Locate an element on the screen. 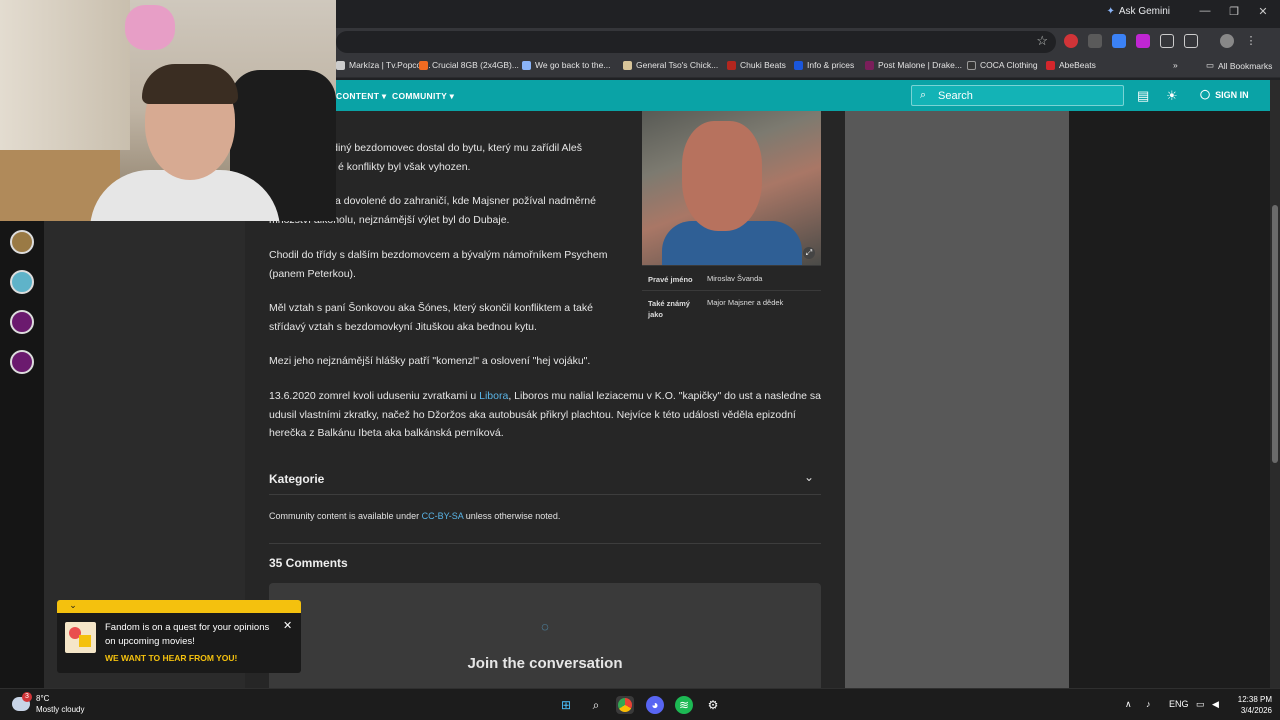  nav-content-menu: CONTENT ▾ is located at coordinates (361, 96).